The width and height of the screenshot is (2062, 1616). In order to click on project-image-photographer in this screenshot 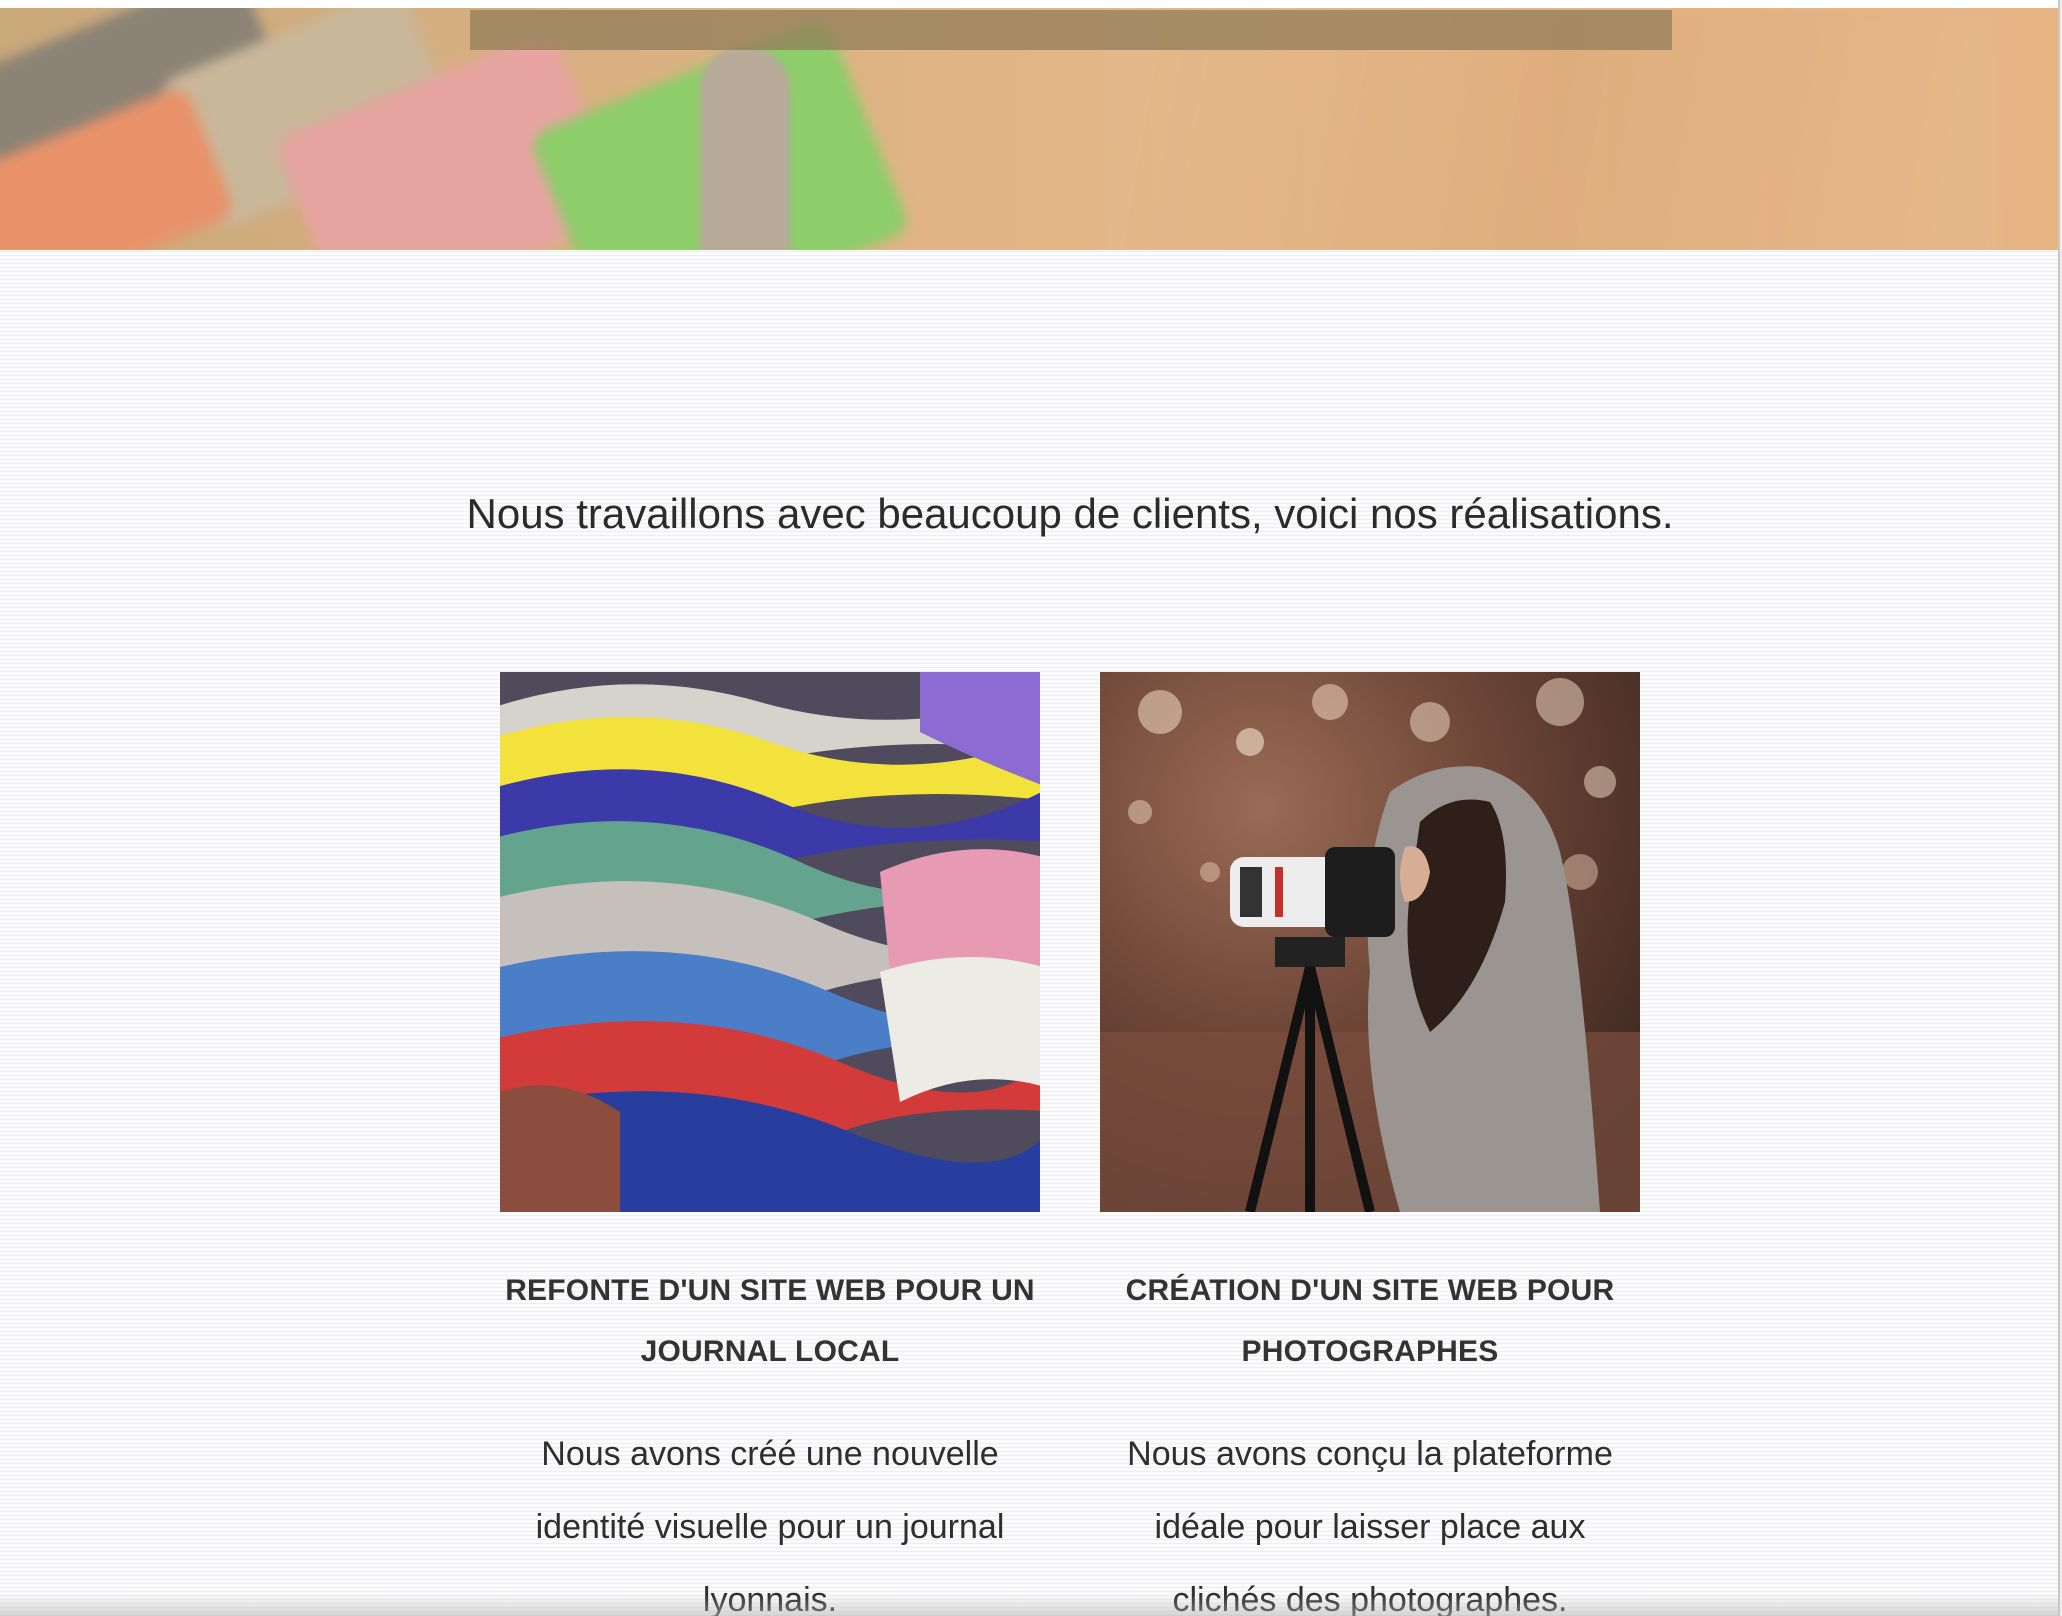, I will do `click(1370, 942)`.